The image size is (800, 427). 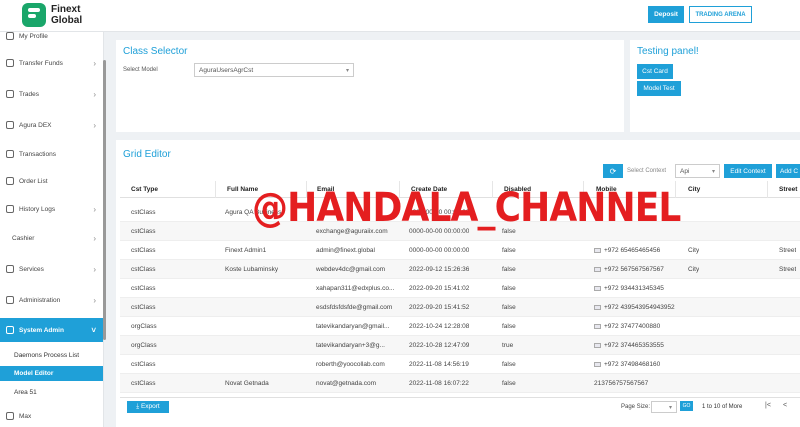 I want to click on cst-card-button: Cst Card, so click(x=655, y=71).